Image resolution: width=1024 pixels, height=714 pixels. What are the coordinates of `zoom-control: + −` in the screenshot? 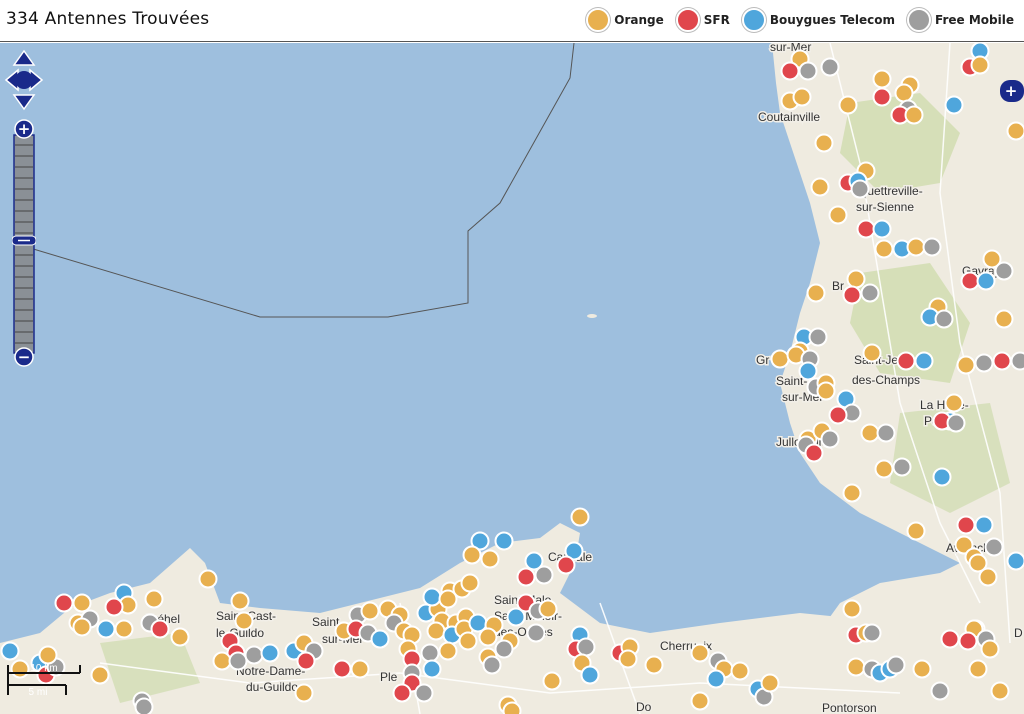 It's located at (24, 244).